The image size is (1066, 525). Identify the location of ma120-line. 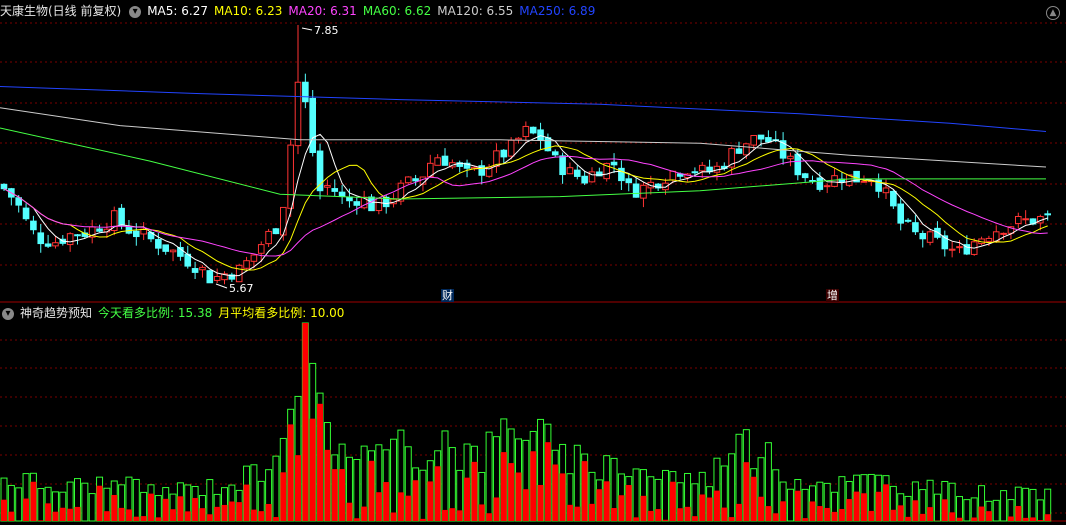
(523, 137).